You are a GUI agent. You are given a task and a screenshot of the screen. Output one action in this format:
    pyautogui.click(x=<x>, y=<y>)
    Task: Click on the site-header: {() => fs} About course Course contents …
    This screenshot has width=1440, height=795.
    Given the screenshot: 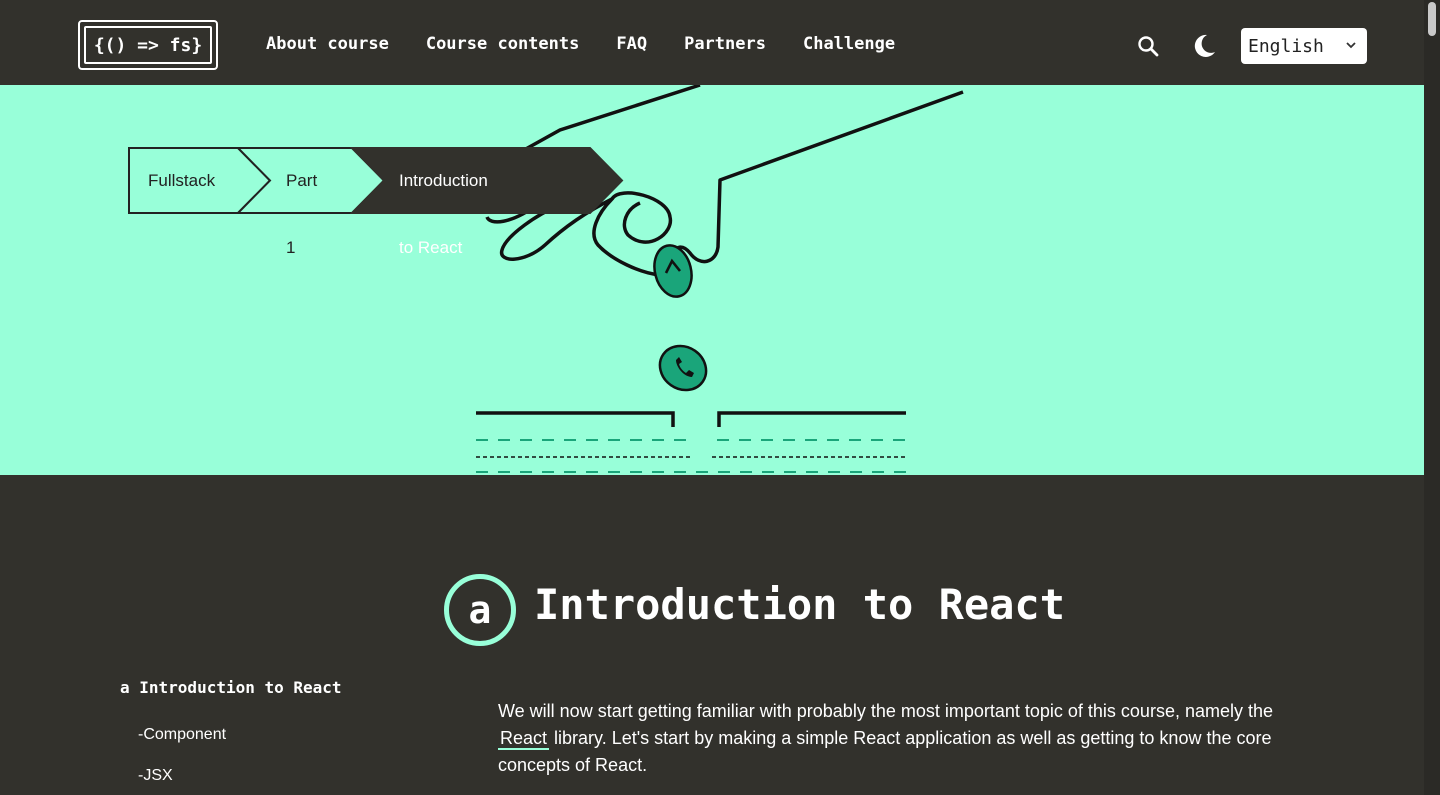 What is the action you would take?
    pyautogui.click(x=720, y=43)
    